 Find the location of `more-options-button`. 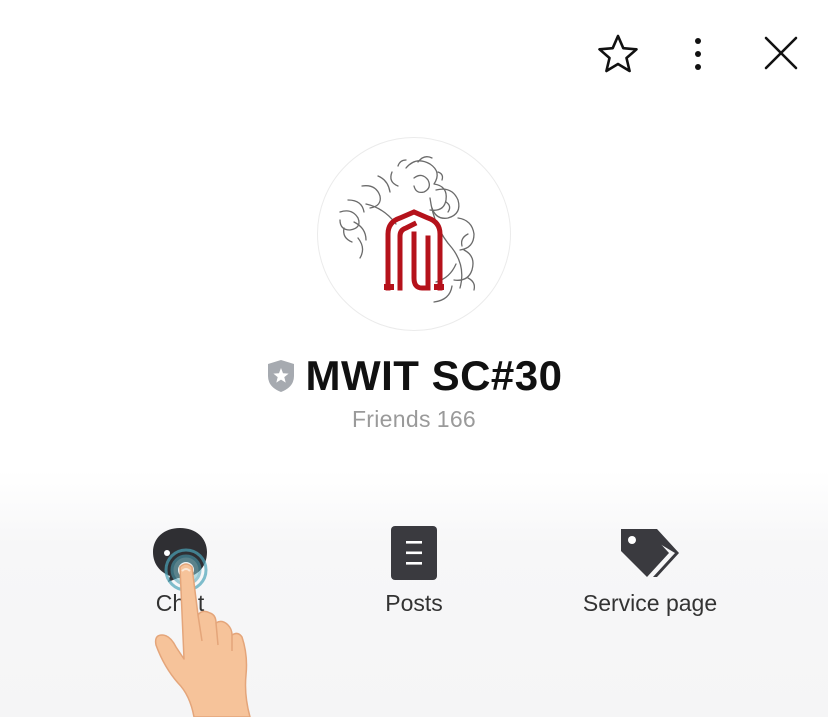

more-options-button is located at coordinates (698, 54).